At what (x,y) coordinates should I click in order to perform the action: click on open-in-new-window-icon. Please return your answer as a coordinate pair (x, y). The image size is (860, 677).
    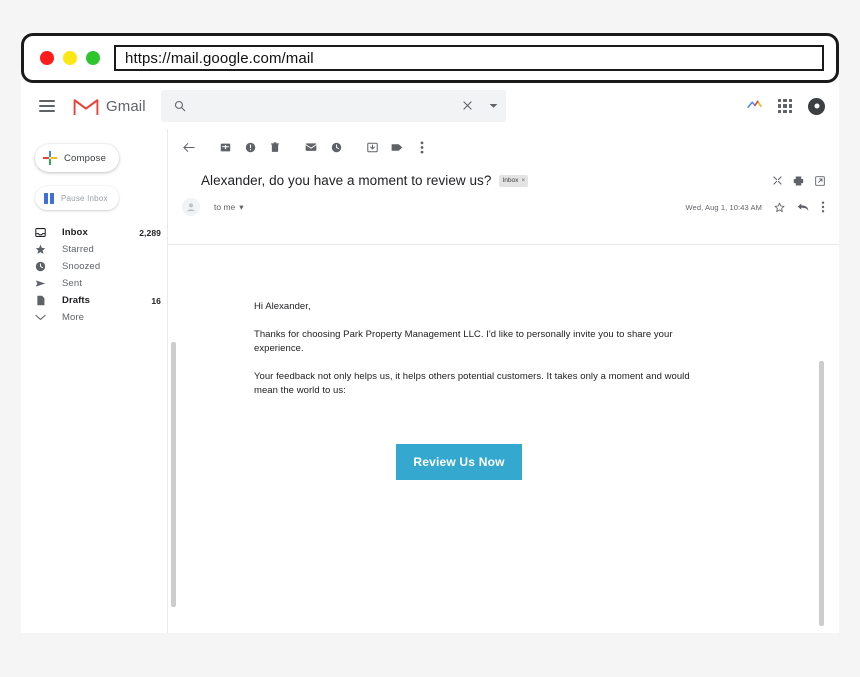
    Looking at the image, I should click on (820, 180).